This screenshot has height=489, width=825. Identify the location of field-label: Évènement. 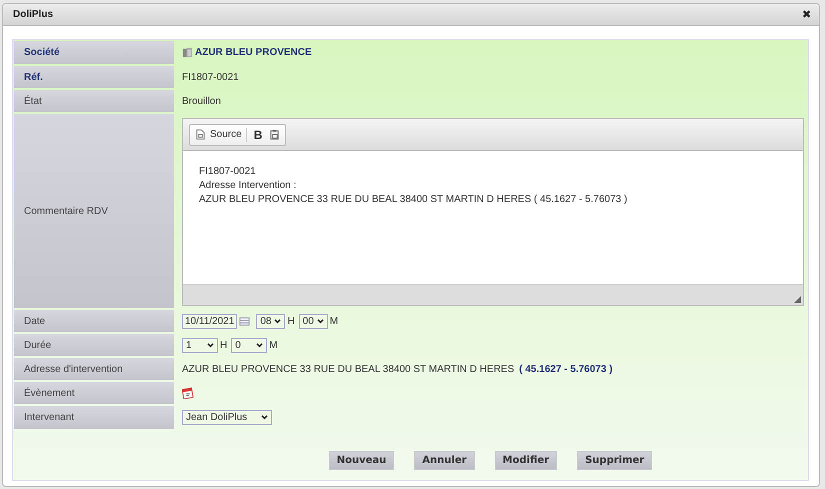
(94, 393).